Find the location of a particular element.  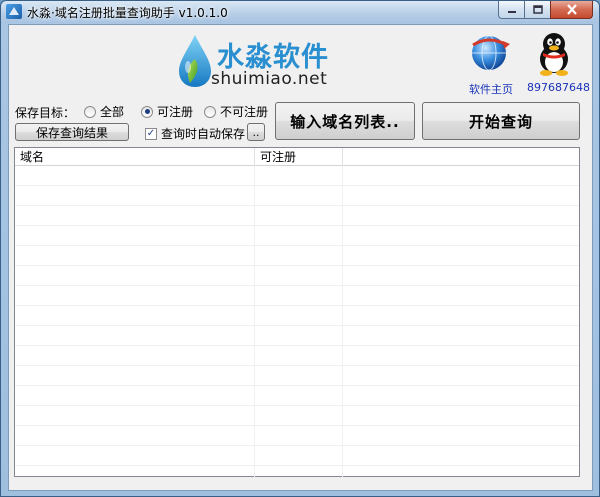

auto-save-label: 查询时自动保存 is located at coordinates (203, 134).